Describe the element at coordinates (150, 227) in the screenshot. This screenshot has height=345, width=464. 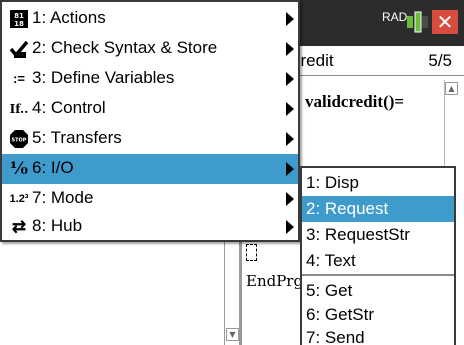
I see `menu-item-hub: ⇄ 8: Hub` at that location.